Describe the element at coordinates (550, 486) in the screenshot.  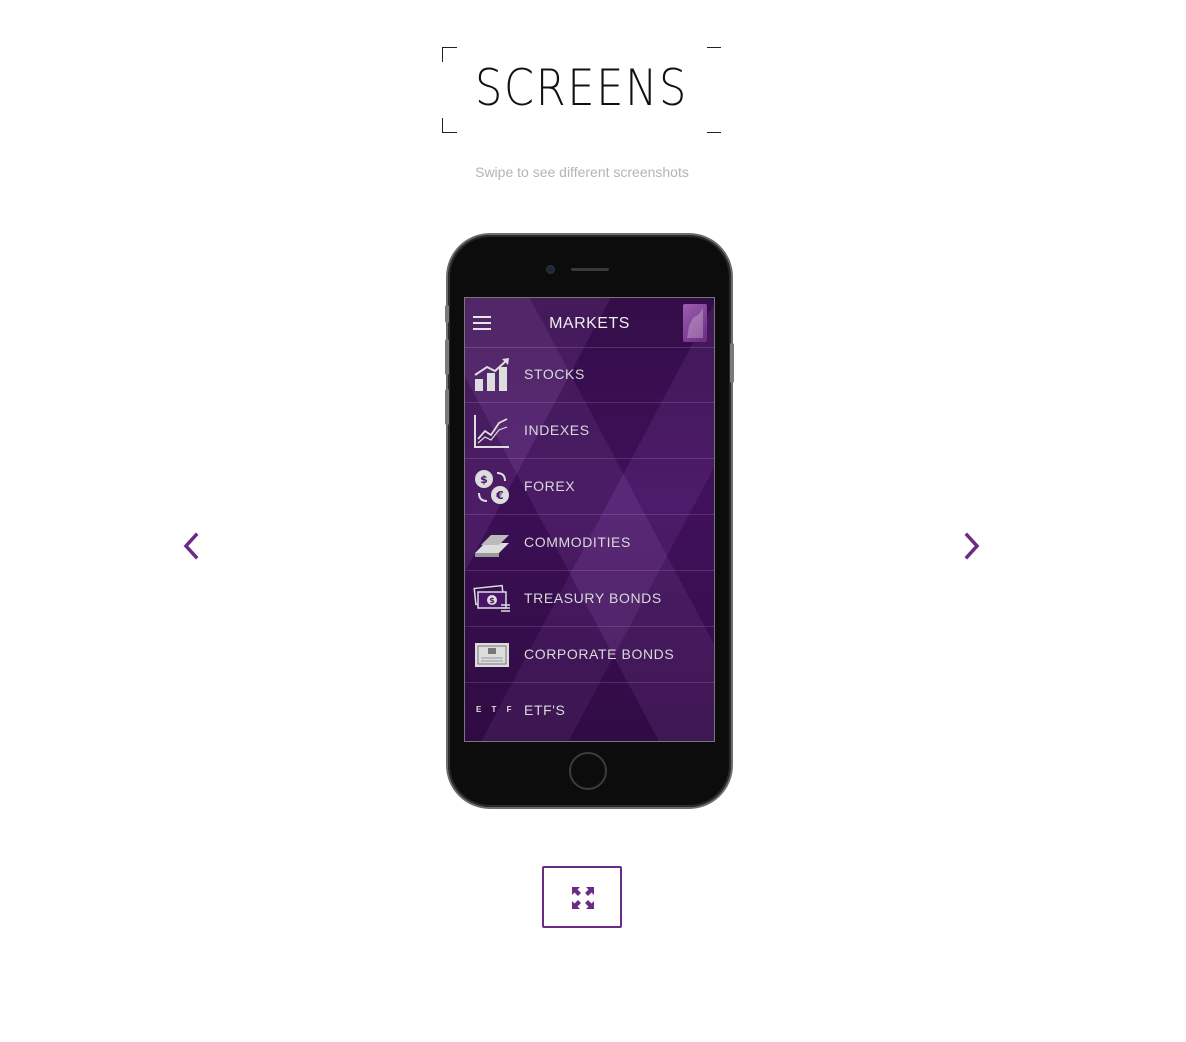
I see `list-item-label: FOREX` at that location.